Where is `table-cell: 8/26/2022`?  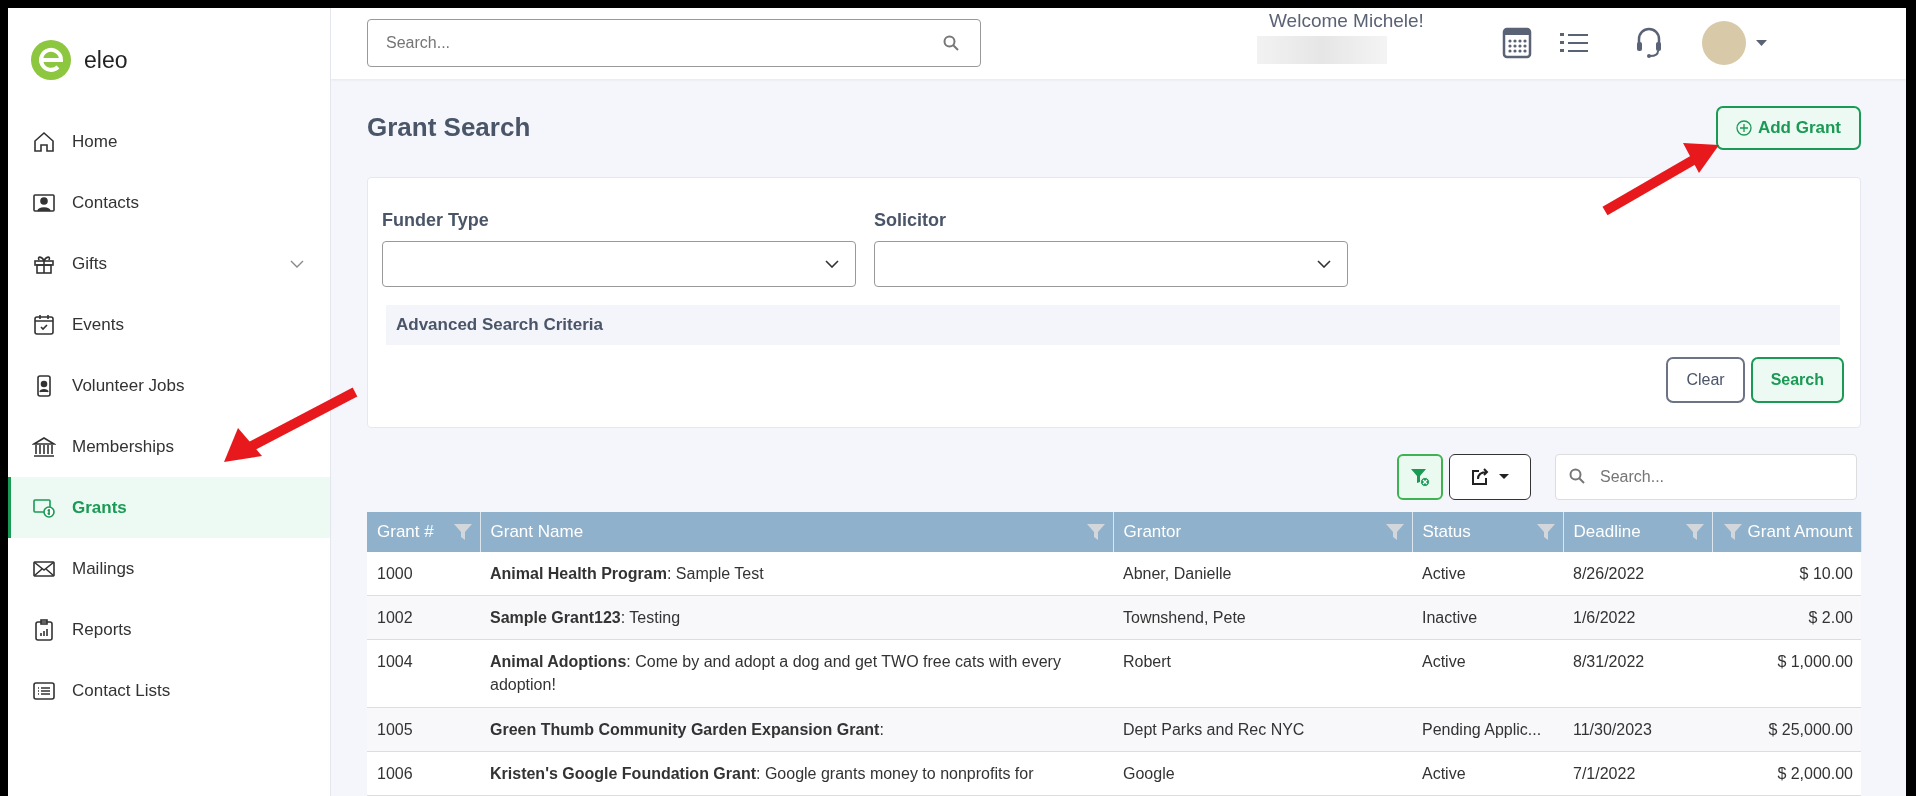 table-cell: 8/26/2022 is located at coordinates (1637, 573).